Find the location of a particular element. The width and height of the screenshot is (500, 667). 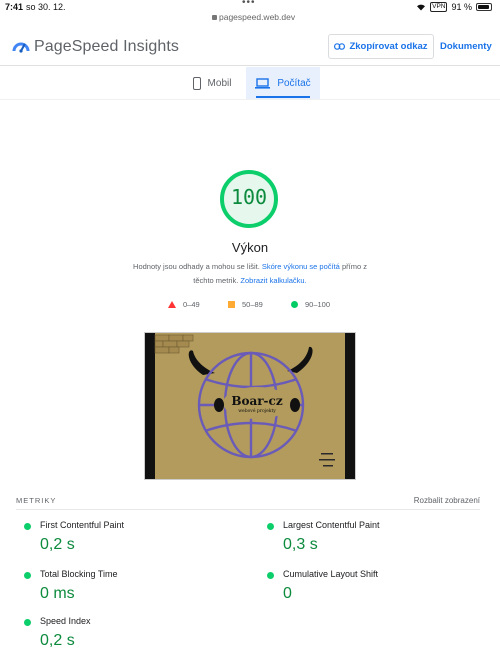

metrics-divider is located at coordinates (248, 509).